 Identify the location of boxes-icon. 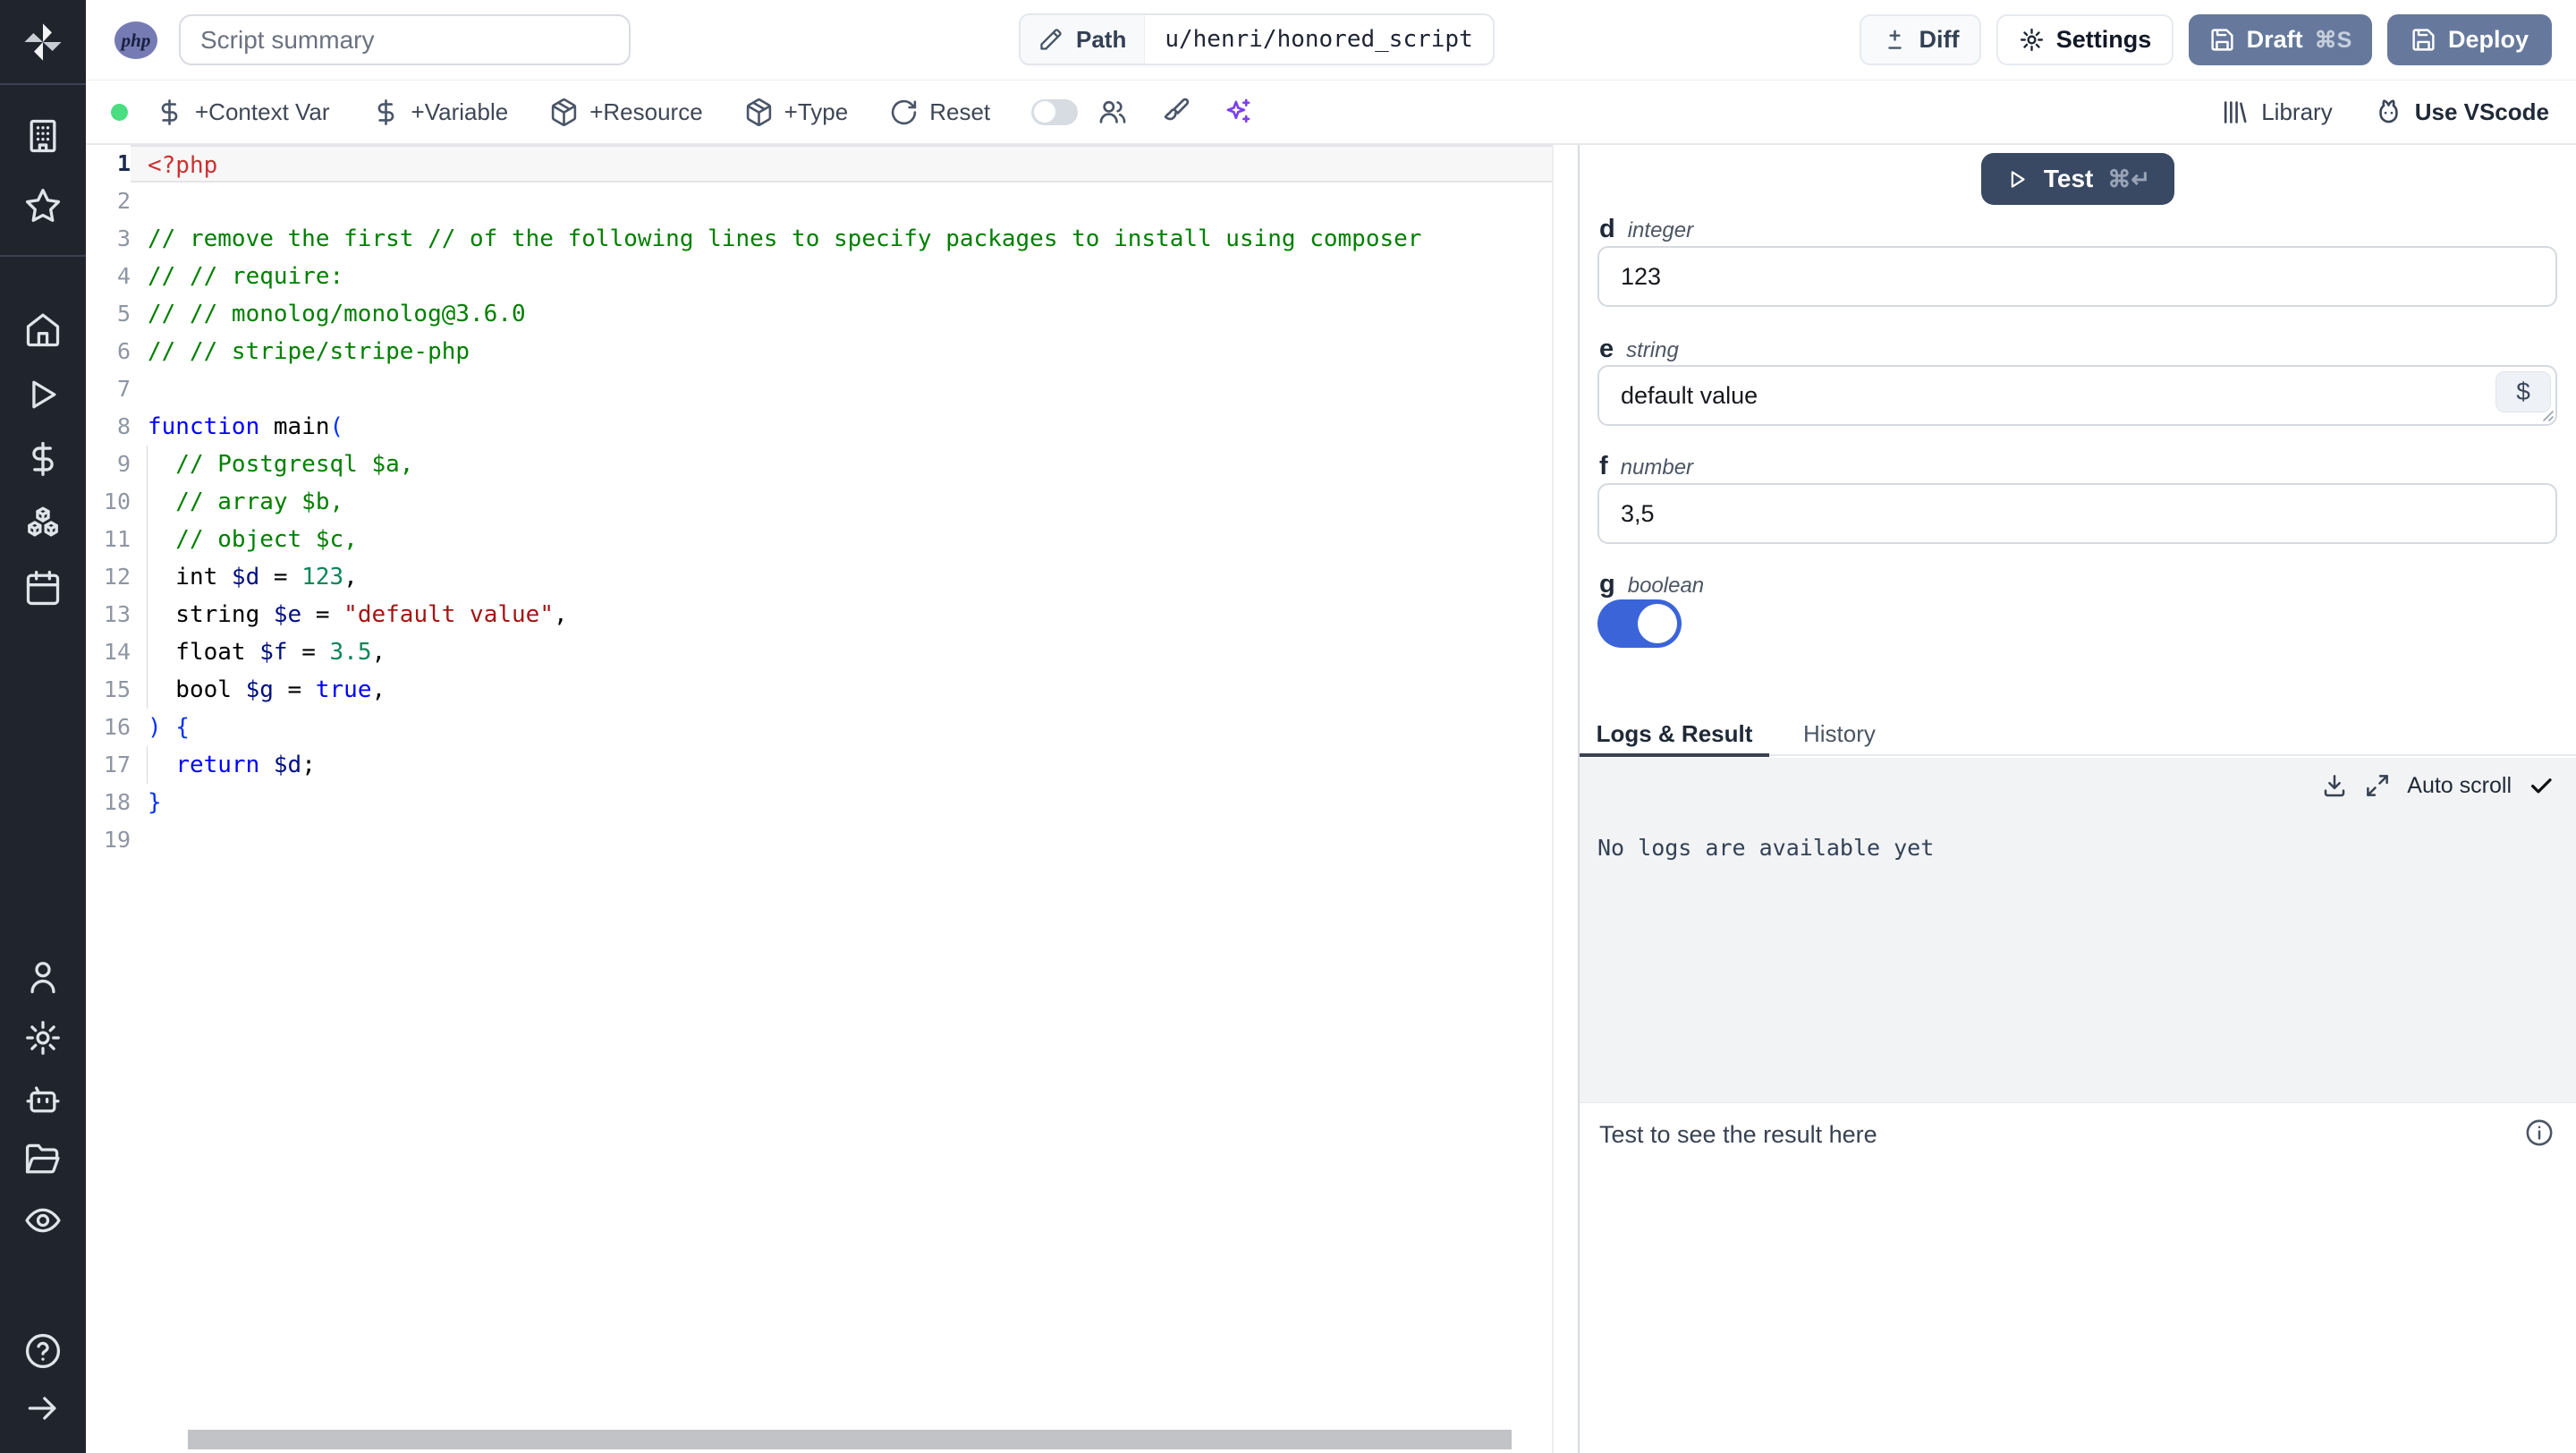
(43, 521).